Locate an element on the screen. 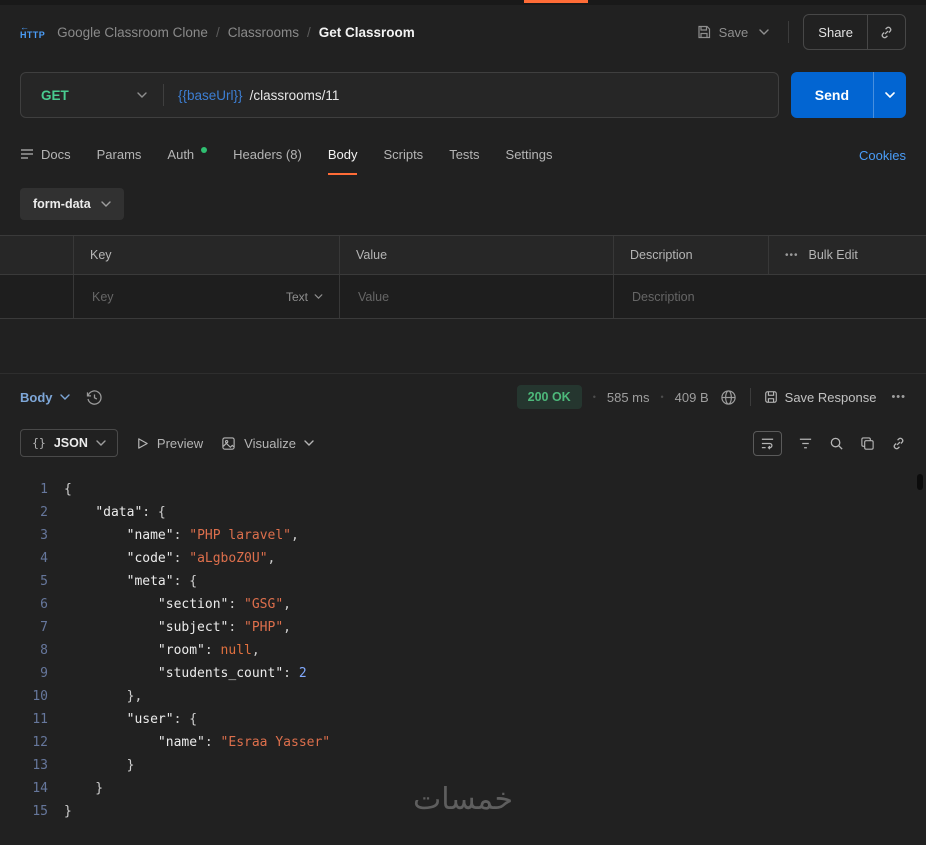 The image size is (926, 845). tab-body: Body is located at coordinates (342, 155).